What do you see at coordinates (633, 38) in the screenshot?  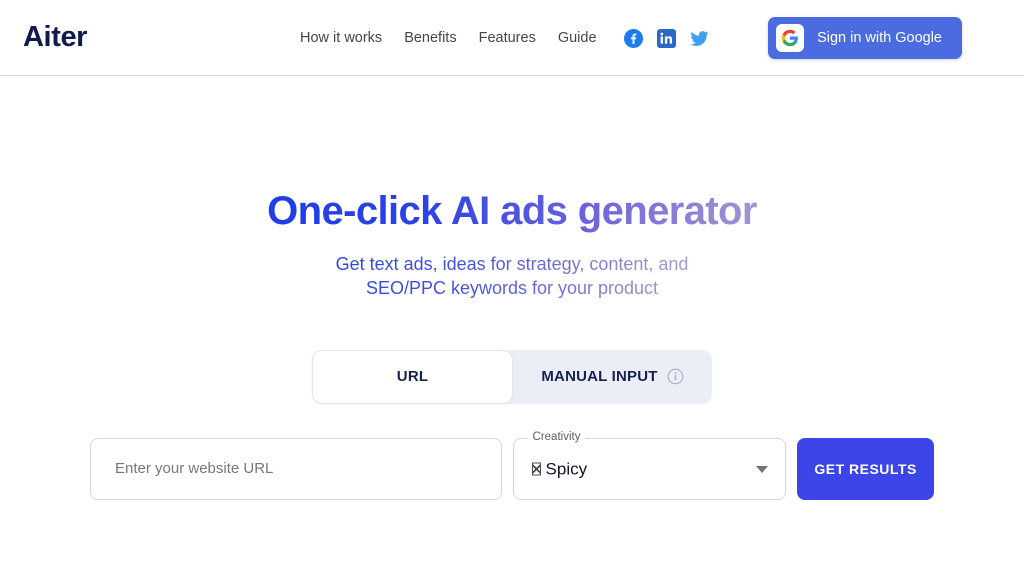 I see `facebook-icon` at bounding box center [633, 38].